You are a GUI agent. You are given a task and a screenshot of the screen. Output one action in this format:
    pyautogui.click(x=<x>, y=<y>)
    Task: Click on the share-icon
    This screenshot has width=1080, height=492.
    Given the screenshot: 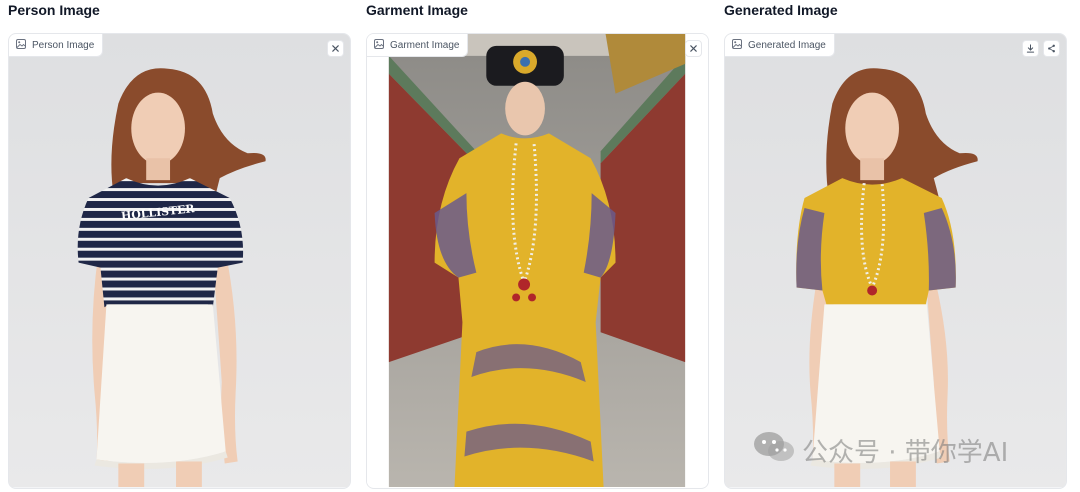 What is the action you would take?
    pyautogui.click(x=1051, y=49)
    